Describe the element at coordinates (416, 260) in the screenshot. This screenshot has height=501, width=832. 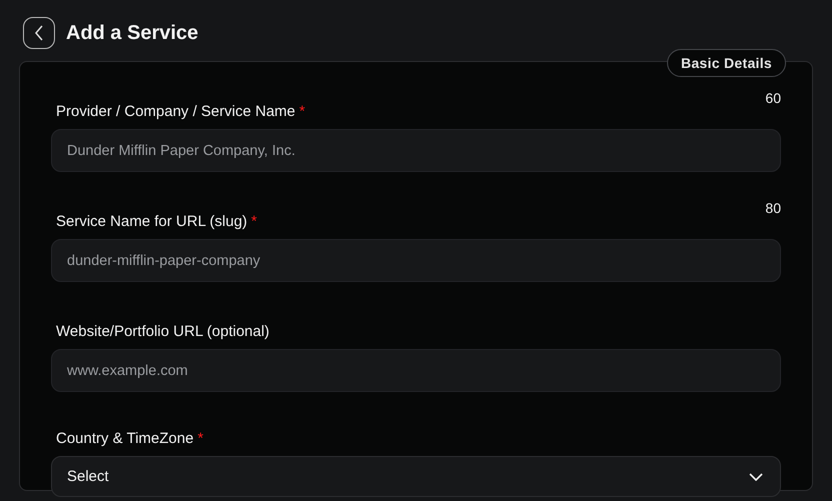
I see `input-field: dunder-mifflin-paper-company` at that location.